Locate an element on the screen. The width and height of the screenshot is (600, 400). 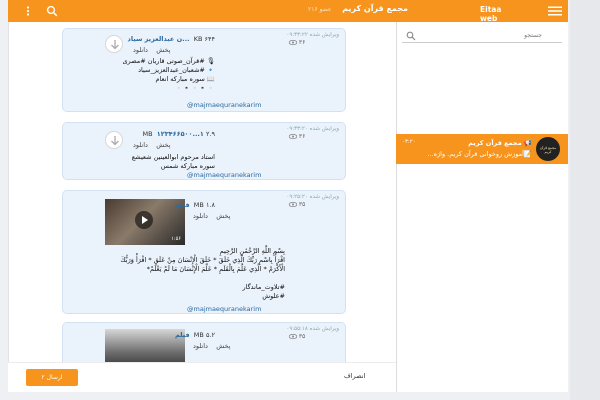
text-line: 🔹 #شعبان_عبدالعزیز_سیاد is located at coordinates (176, 70).